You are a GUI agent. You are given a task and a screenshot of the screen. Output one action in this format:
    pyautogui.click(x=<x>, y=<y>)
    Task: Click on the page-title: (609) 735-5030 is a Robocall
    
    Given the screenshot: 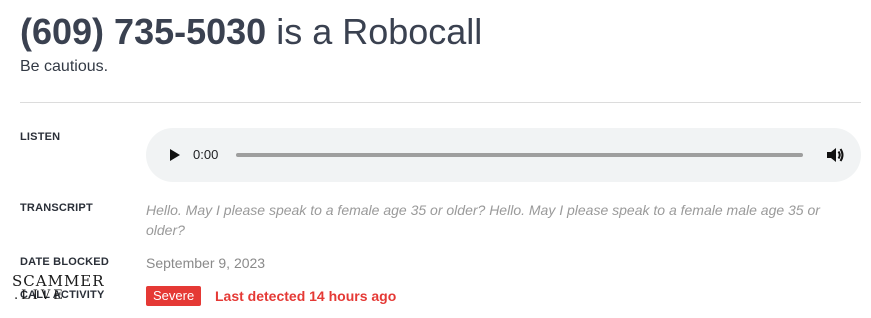 What is the action you would take?
    pyautogui.click(x=251, y=32)
    